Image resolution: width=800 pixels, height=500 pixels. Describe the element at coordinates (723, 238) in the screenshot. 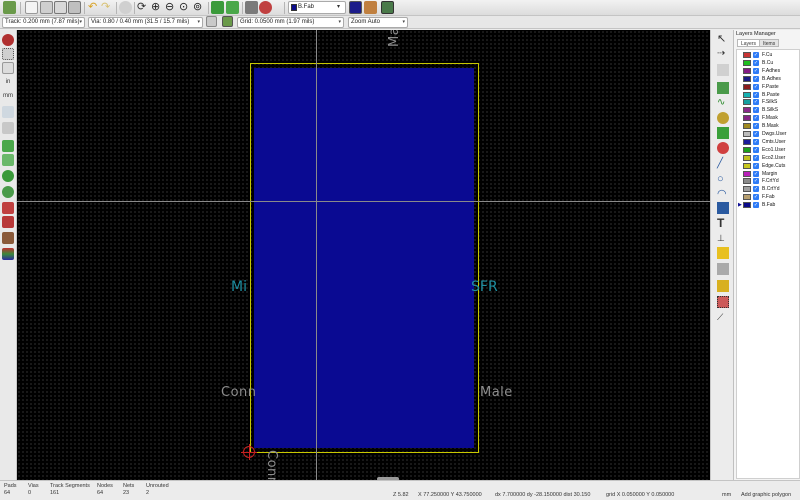

I see `add-dimension-icon: ⊥` at that location.